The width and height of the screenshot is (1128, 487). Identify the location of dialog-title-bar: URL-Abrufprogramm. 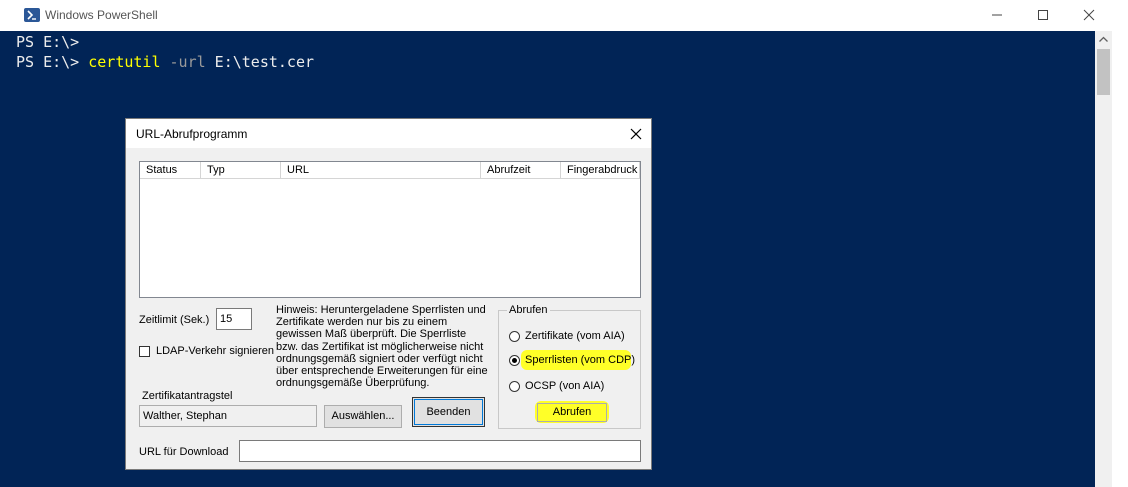
(388, 133).